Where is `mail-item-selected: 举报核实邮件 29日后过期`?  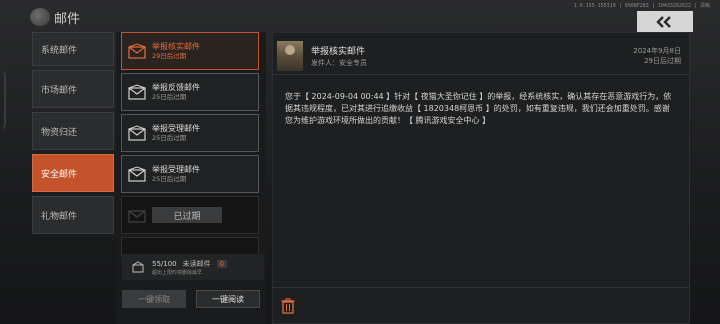
mail-item-selected: 举报核实邮件 29日后过期 is located at coordinates (190, 51).